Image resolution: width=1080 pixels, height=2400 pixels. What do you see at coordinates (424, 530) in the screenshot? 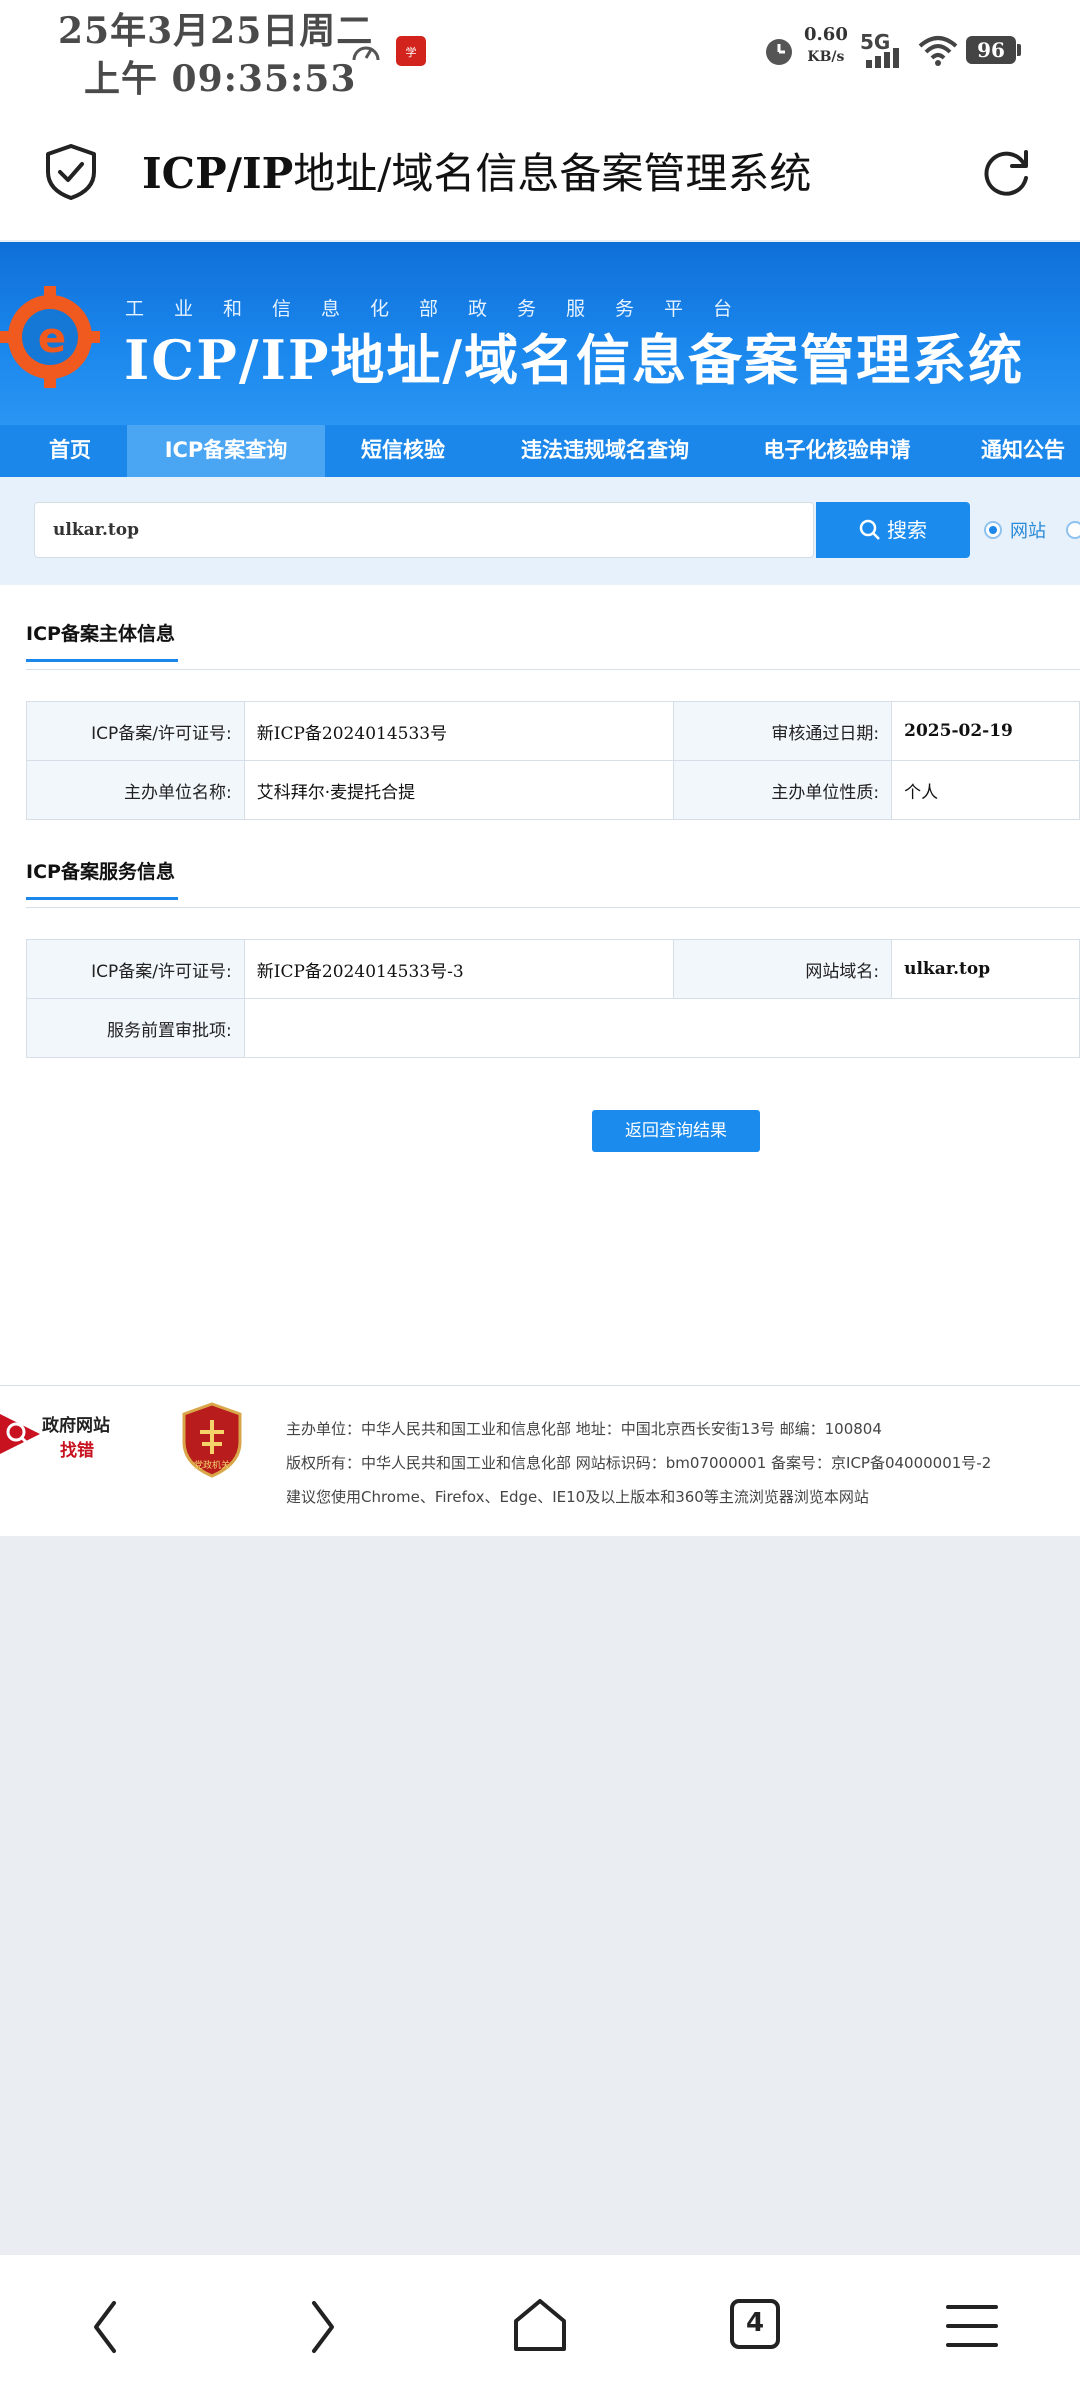
I see `search-input: ulkar.top` at bounding box center [424, 530].